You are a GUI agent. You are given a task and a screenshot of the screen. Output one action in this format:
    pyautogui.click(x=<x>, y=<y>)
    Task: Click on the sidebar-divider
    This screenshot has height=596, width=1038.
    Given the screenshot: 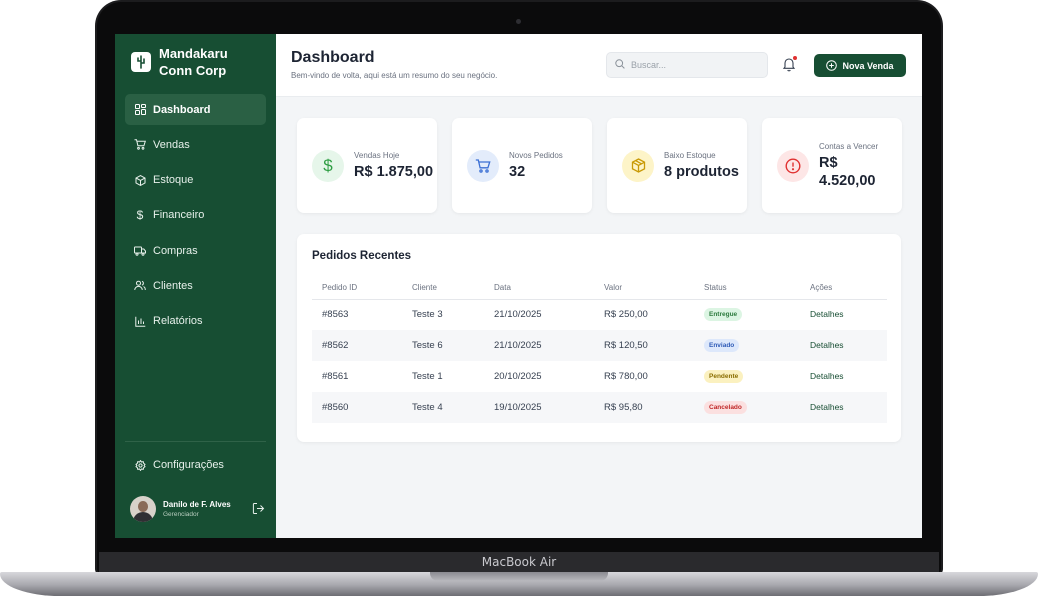 What is the action you would take?
    pyautogui.click(x=195, y=441)
    